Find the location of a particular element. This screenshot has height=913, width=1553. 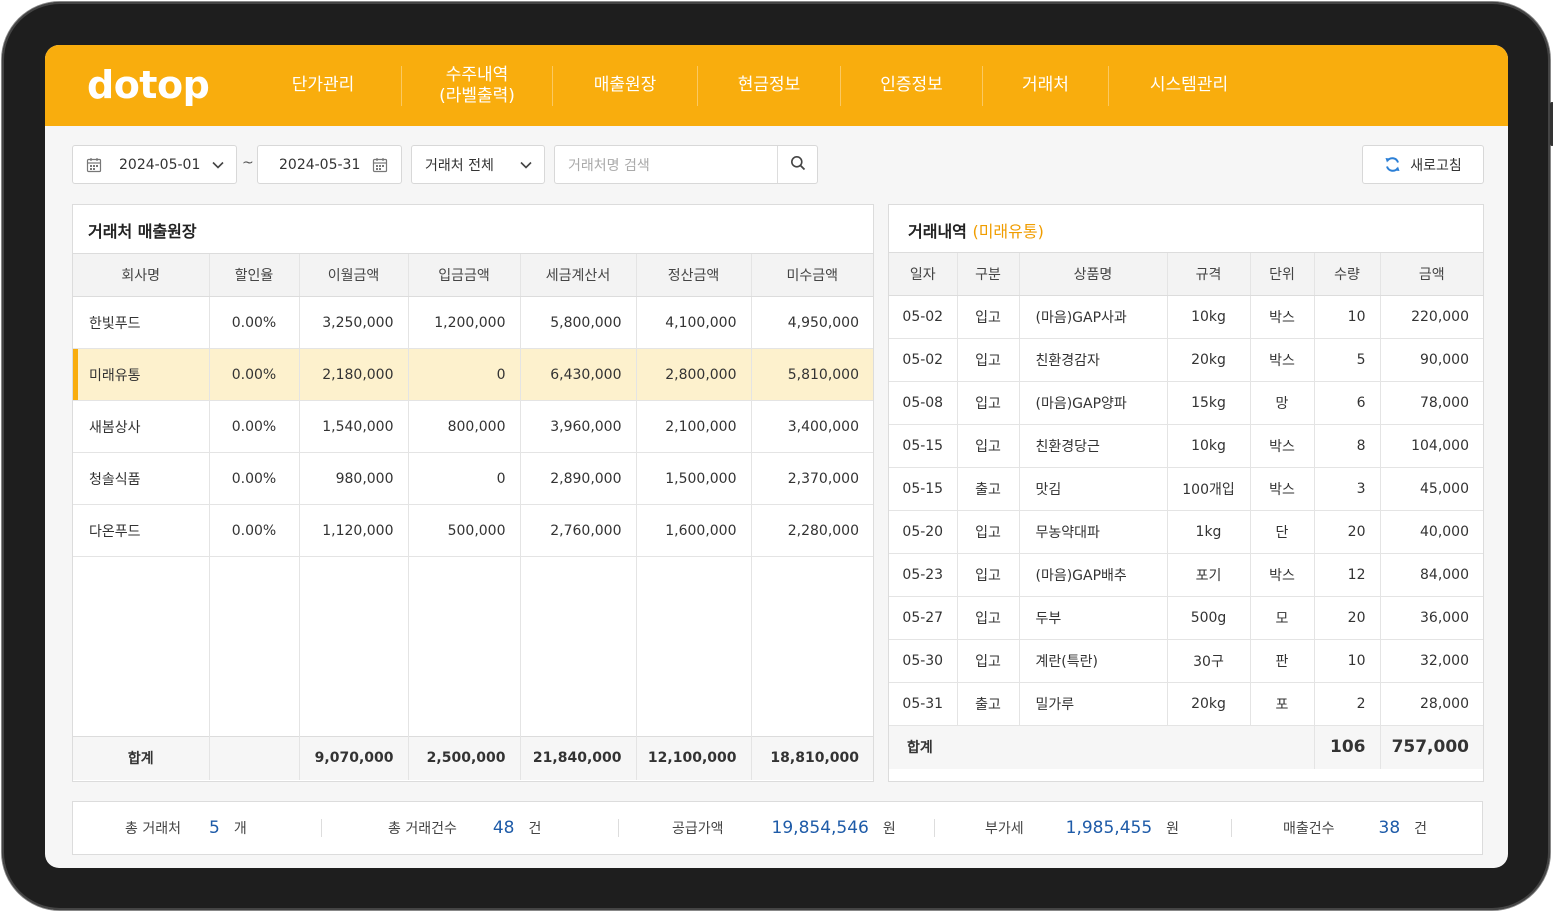

nav-item-price: 단가관리 is located at coordinates (323, 86).